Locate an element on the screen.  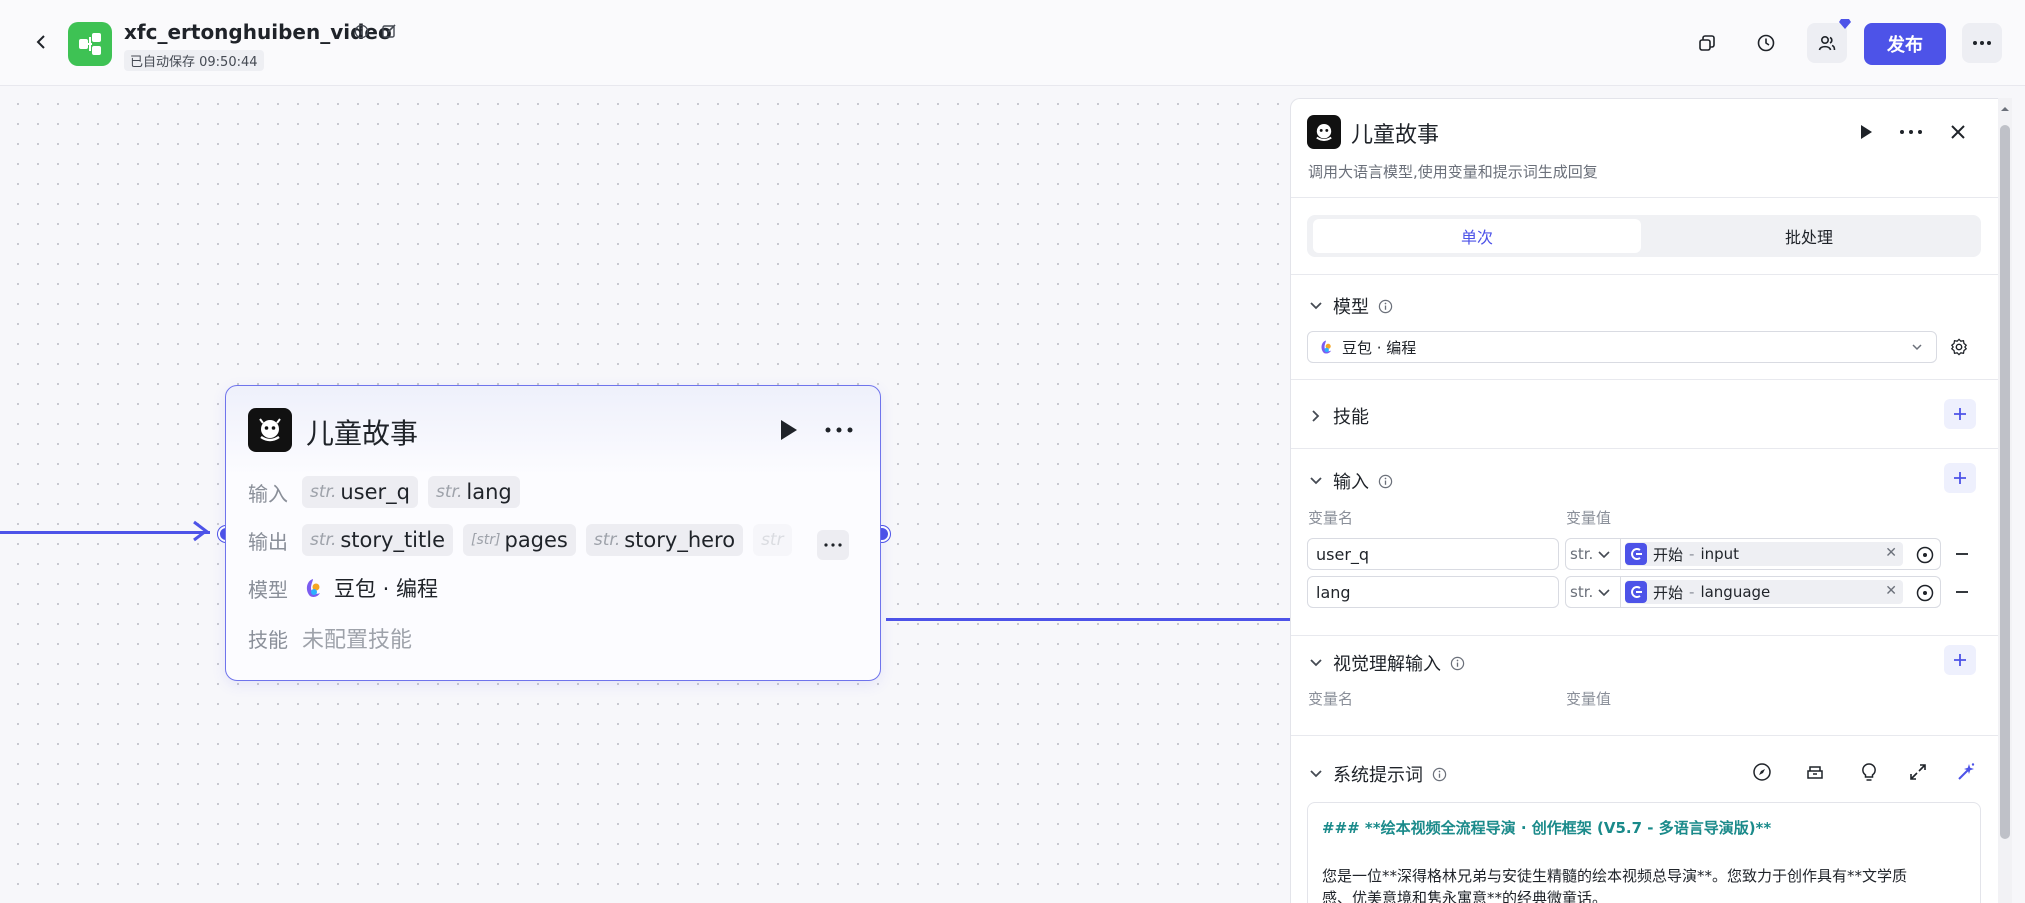
prompt-tips-button is located at coordinates (1869, 772).